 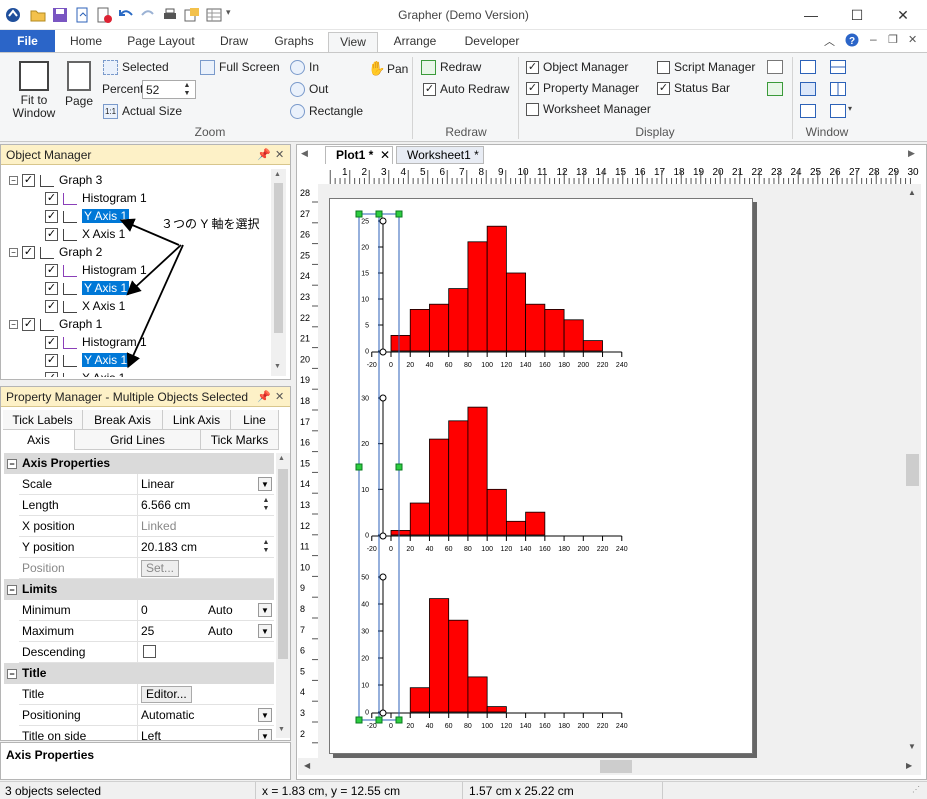 What do you see at coordinates (609, 766) in the screenshot?
I see `horizontal-scrollbar: ◀ ▶` at bounding box center [609, 766].